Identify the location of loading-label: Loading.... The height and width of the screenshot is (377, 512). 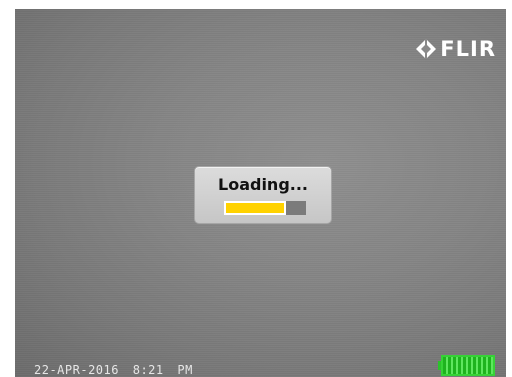
(263, 184).